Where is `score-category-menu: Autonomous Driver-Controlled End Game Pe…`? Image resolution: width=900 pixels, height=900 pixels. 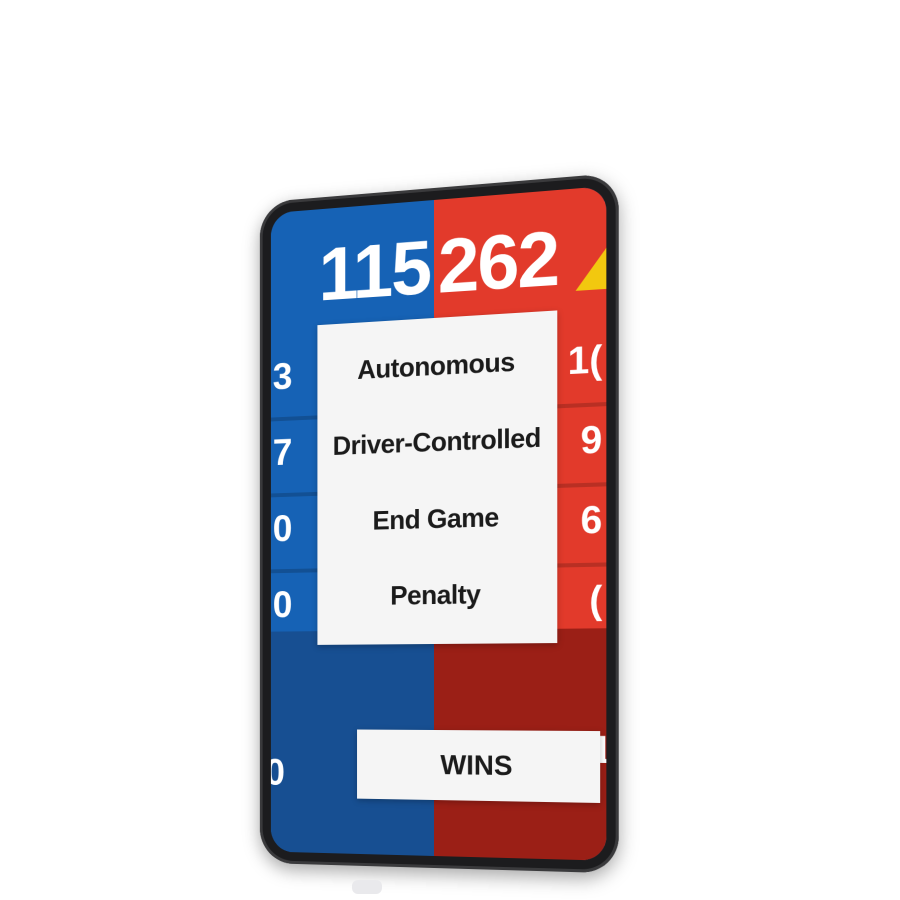 score-category-menu: Autonomous Driver-Controlled End Game Pe… is located at coordinates (437, 477).